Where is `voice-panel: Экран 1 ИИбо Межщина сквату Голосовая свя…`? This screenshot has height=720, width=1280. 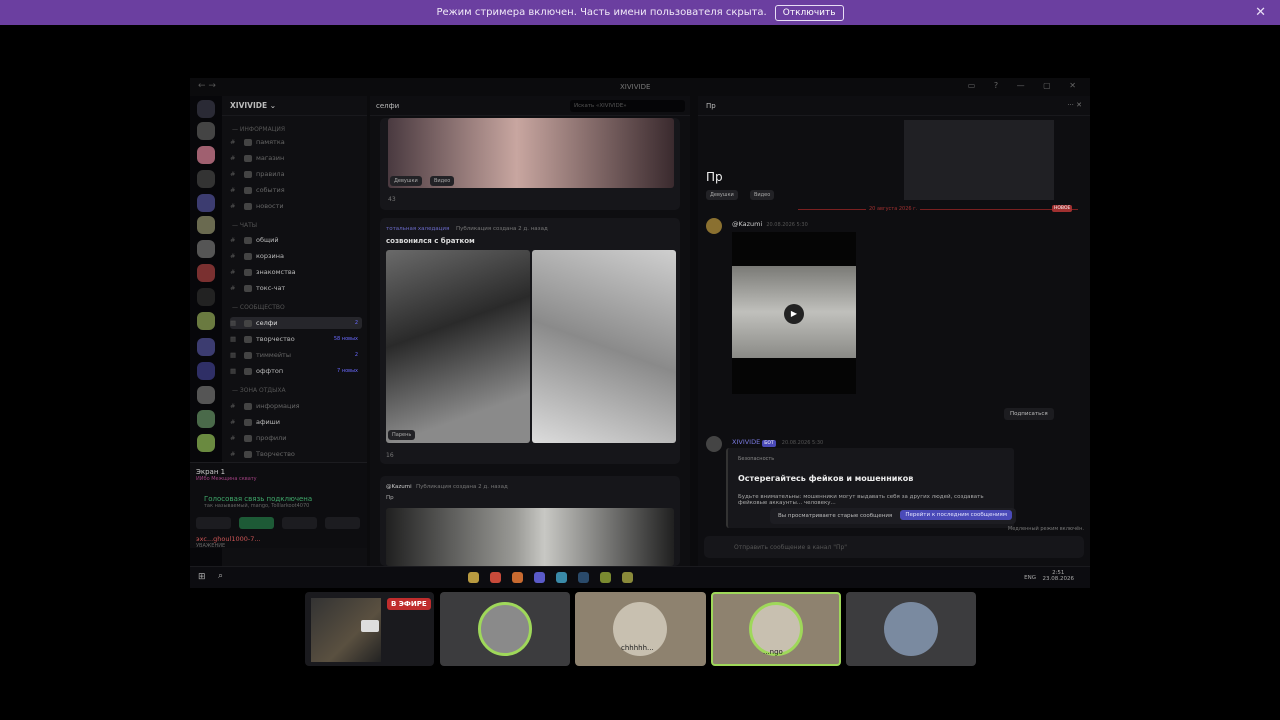 voice-panel: Экран 1 ИИбо Межщина сквату Голосовая свя… is located at coordinates (278, 505).